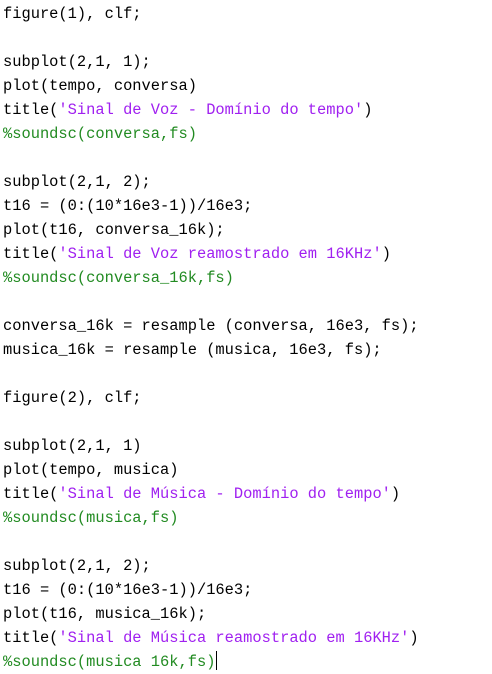  Describe the element at coordinates (247, 14) in the screenshot. I see `code-line: figure(1), clf;` at that location.